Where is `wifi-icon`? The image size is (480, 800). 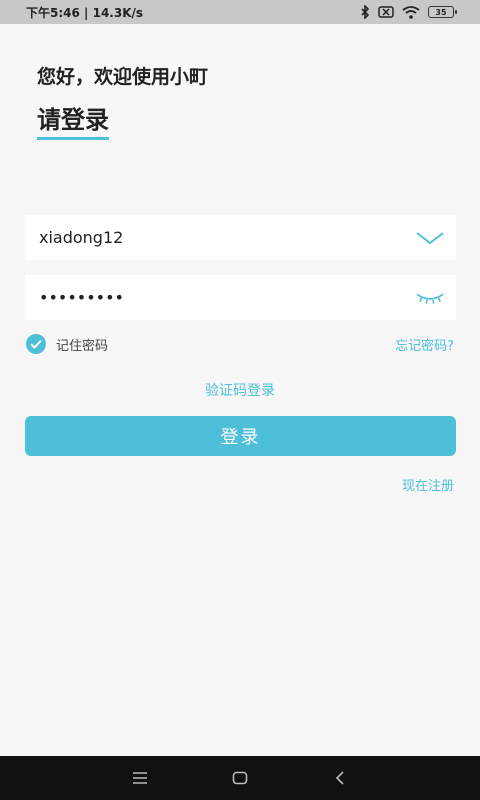
wifi-icon is located at coordinates (411, 12).